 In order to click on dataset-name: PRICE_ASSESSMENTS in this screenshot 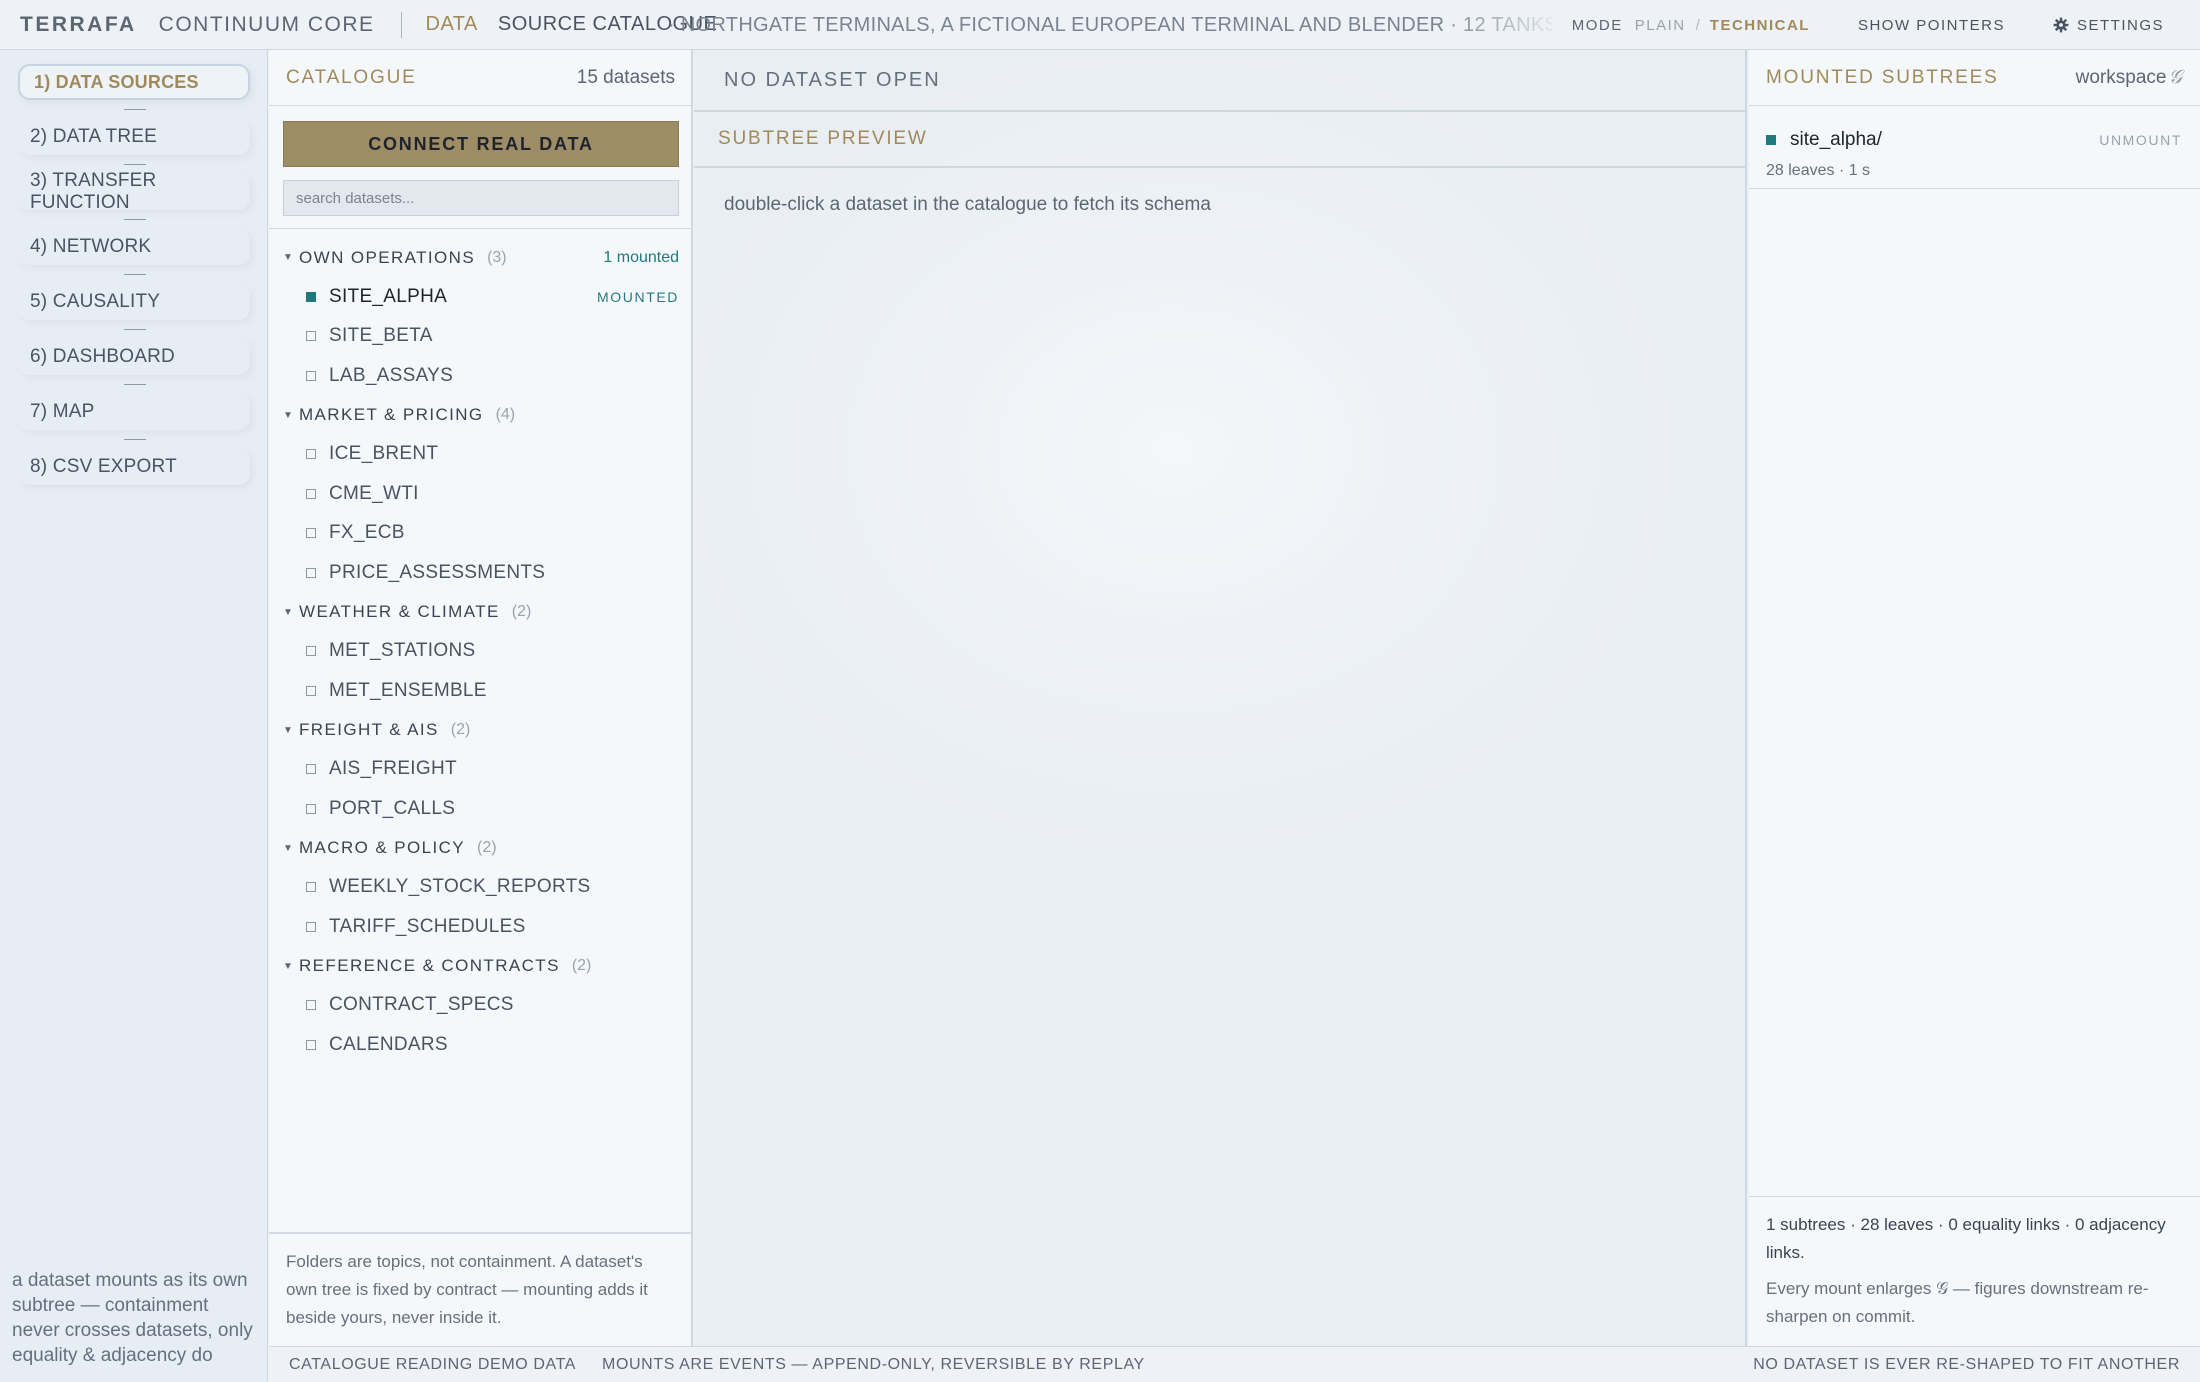, I will do `click(437, 572)`.